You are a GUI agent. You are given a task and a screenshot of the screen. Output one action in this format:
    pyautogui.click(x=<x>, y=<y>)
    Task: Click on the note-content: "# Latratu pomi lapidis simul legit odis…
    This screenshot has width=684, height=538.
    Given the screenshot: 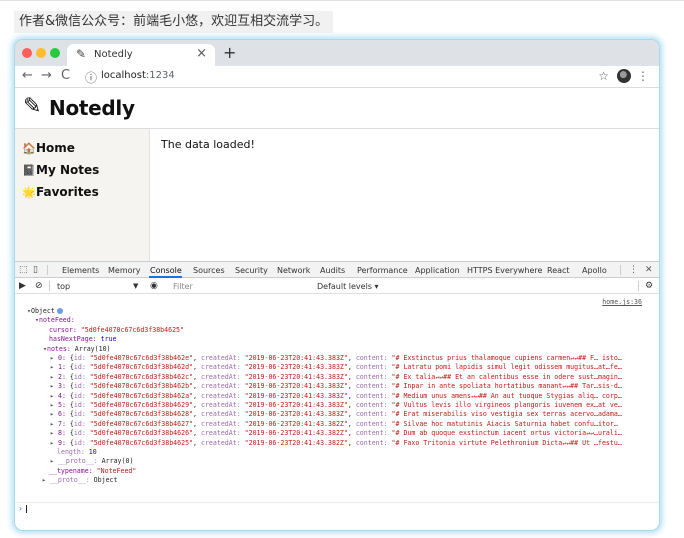 What is the action you would take?
    pyautogui.click(x=506, y=367)
    